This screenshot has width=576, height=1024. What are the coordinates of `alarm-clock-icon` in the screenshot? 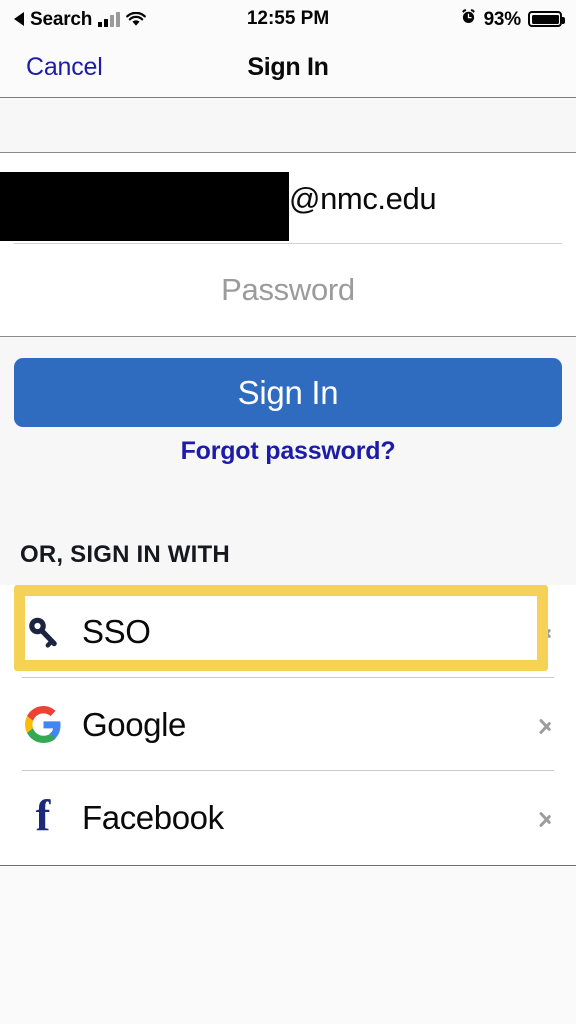 It's located at (468, 19).